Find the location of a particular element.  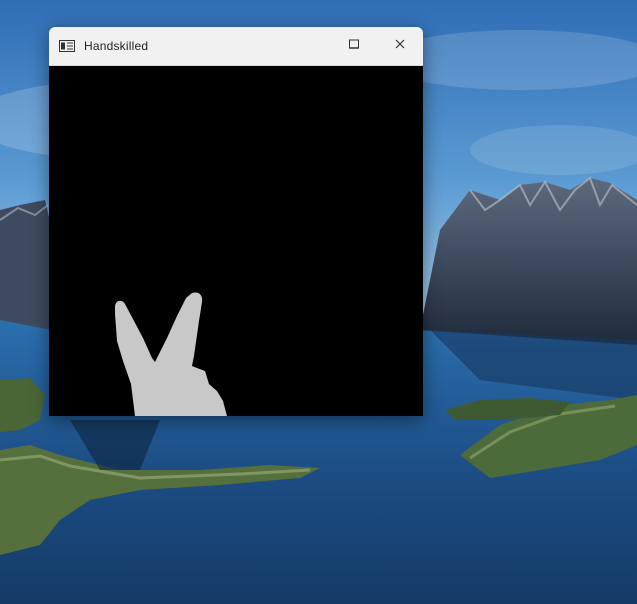

minimize-button is located at coordinates (354, 46).